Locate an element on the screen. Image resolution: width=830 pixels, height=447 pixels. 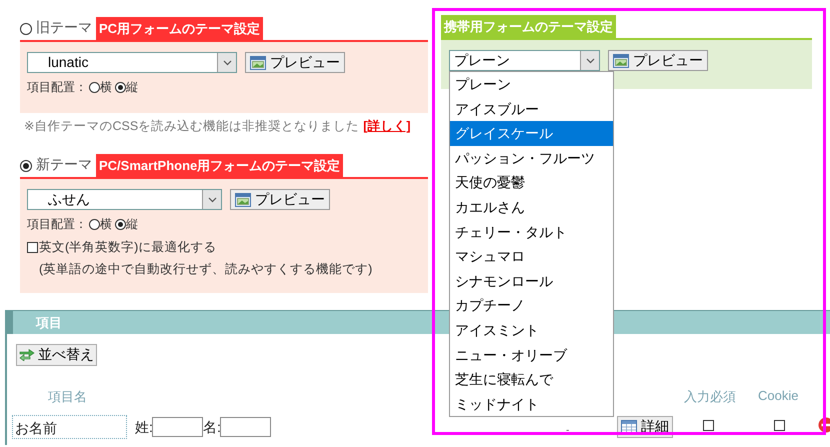
dropdown-option: ニュー・オリーブ is located at coordinates (531, 355).